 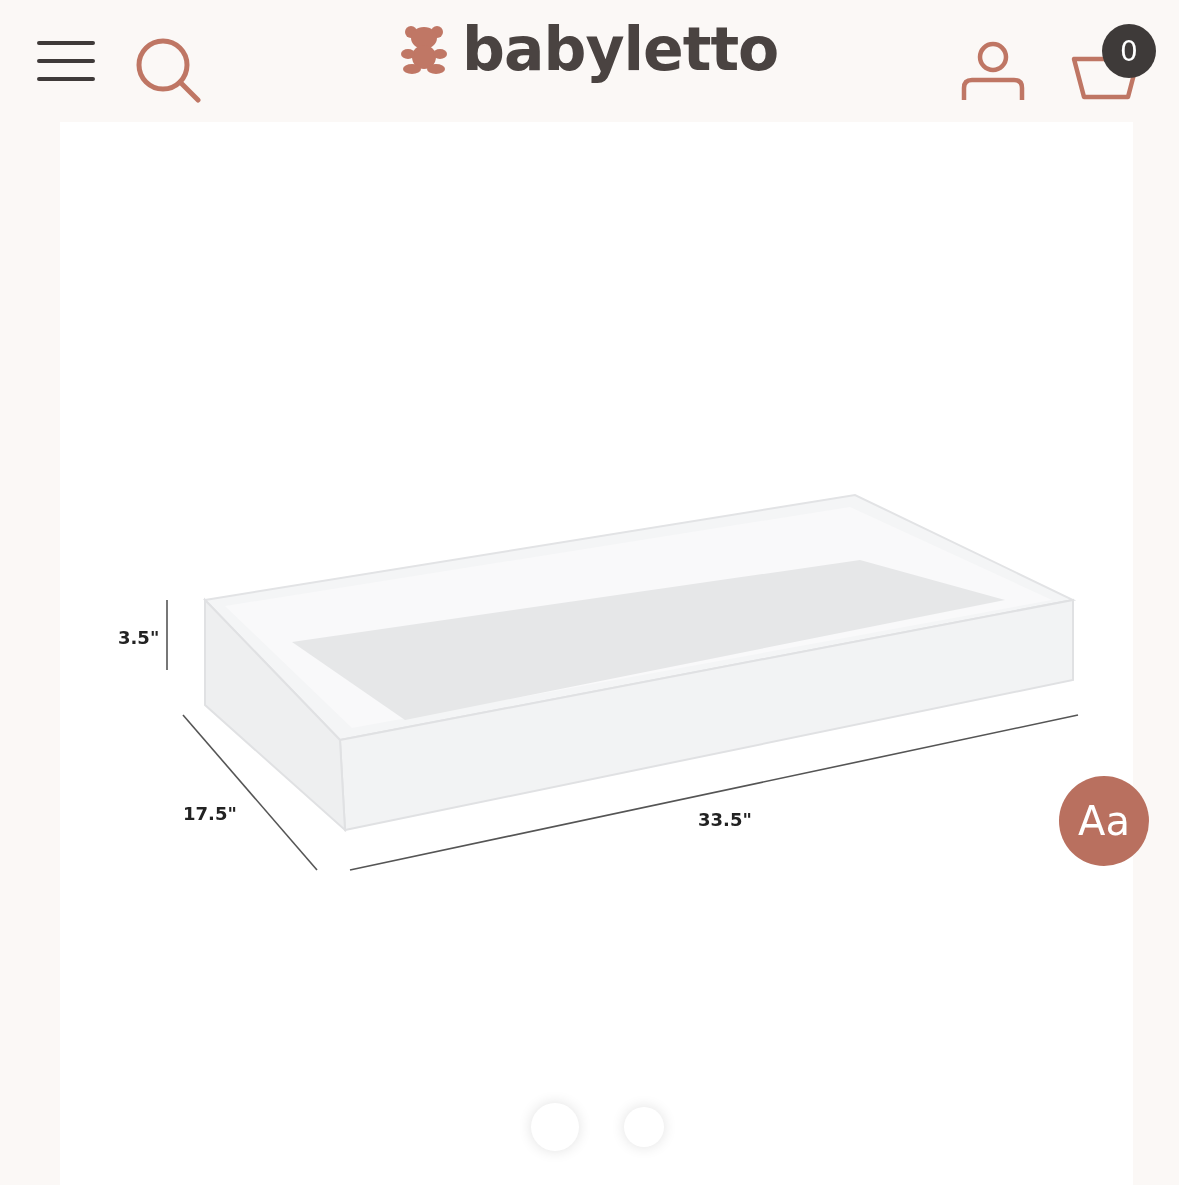 I want to click on search-icon, so click(x=168, y=70).